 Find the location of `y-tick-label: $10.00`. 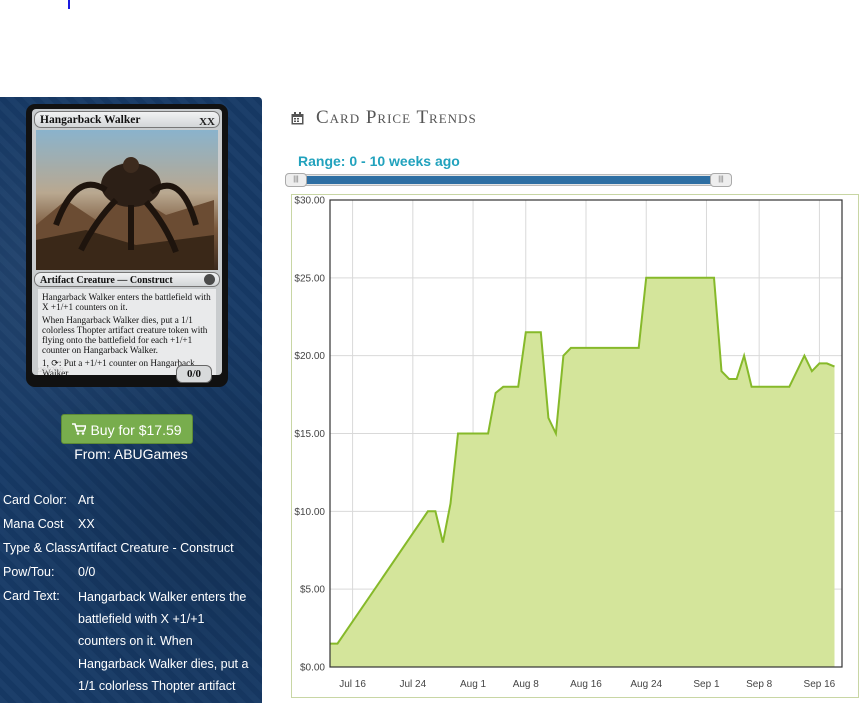

y-tick-label: $10.00 is located at coordinates (309, 512).